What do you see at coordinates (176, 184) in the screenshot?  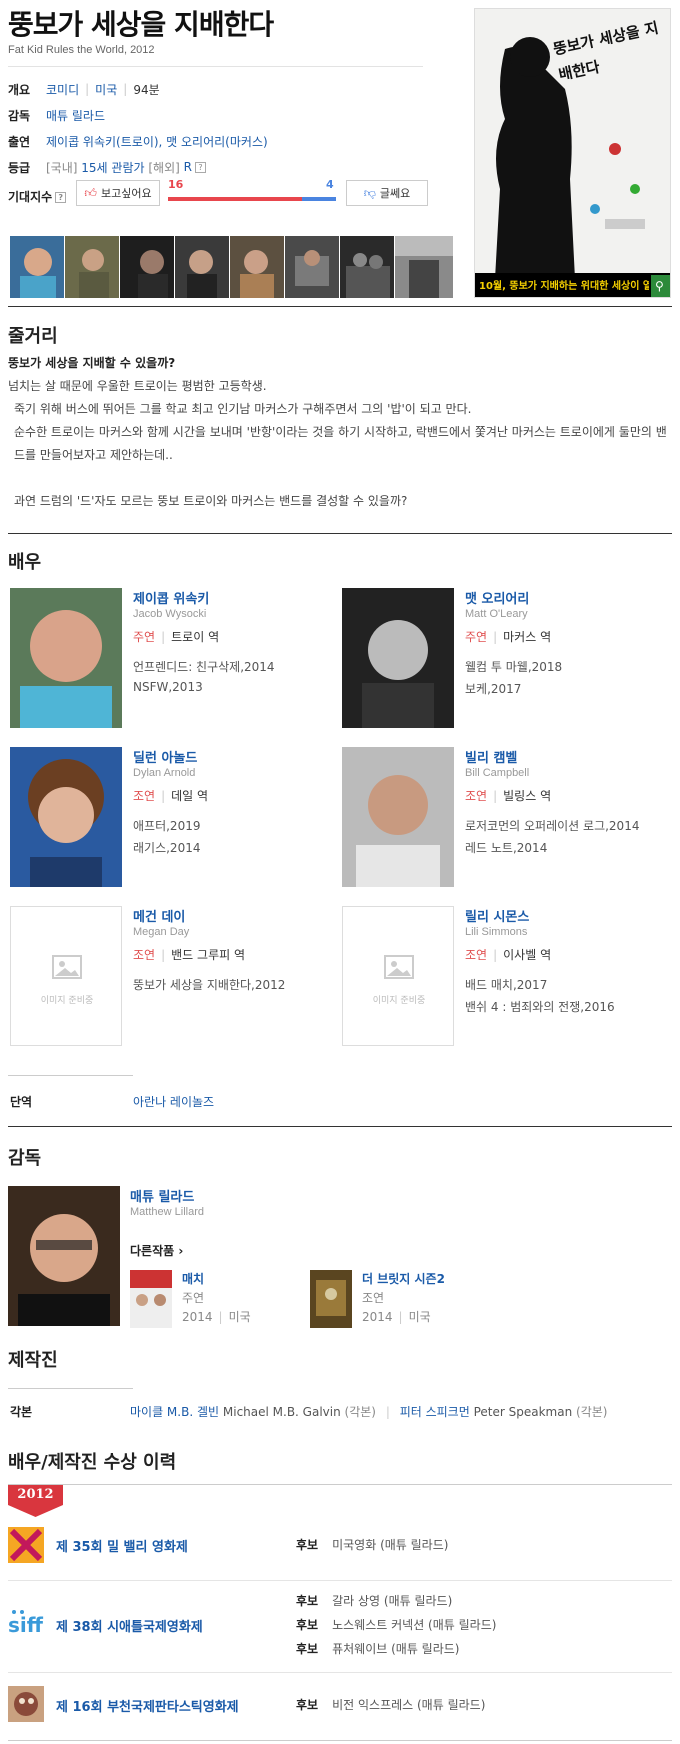 I see `want-count: 16` at bounding box center [176, 184].